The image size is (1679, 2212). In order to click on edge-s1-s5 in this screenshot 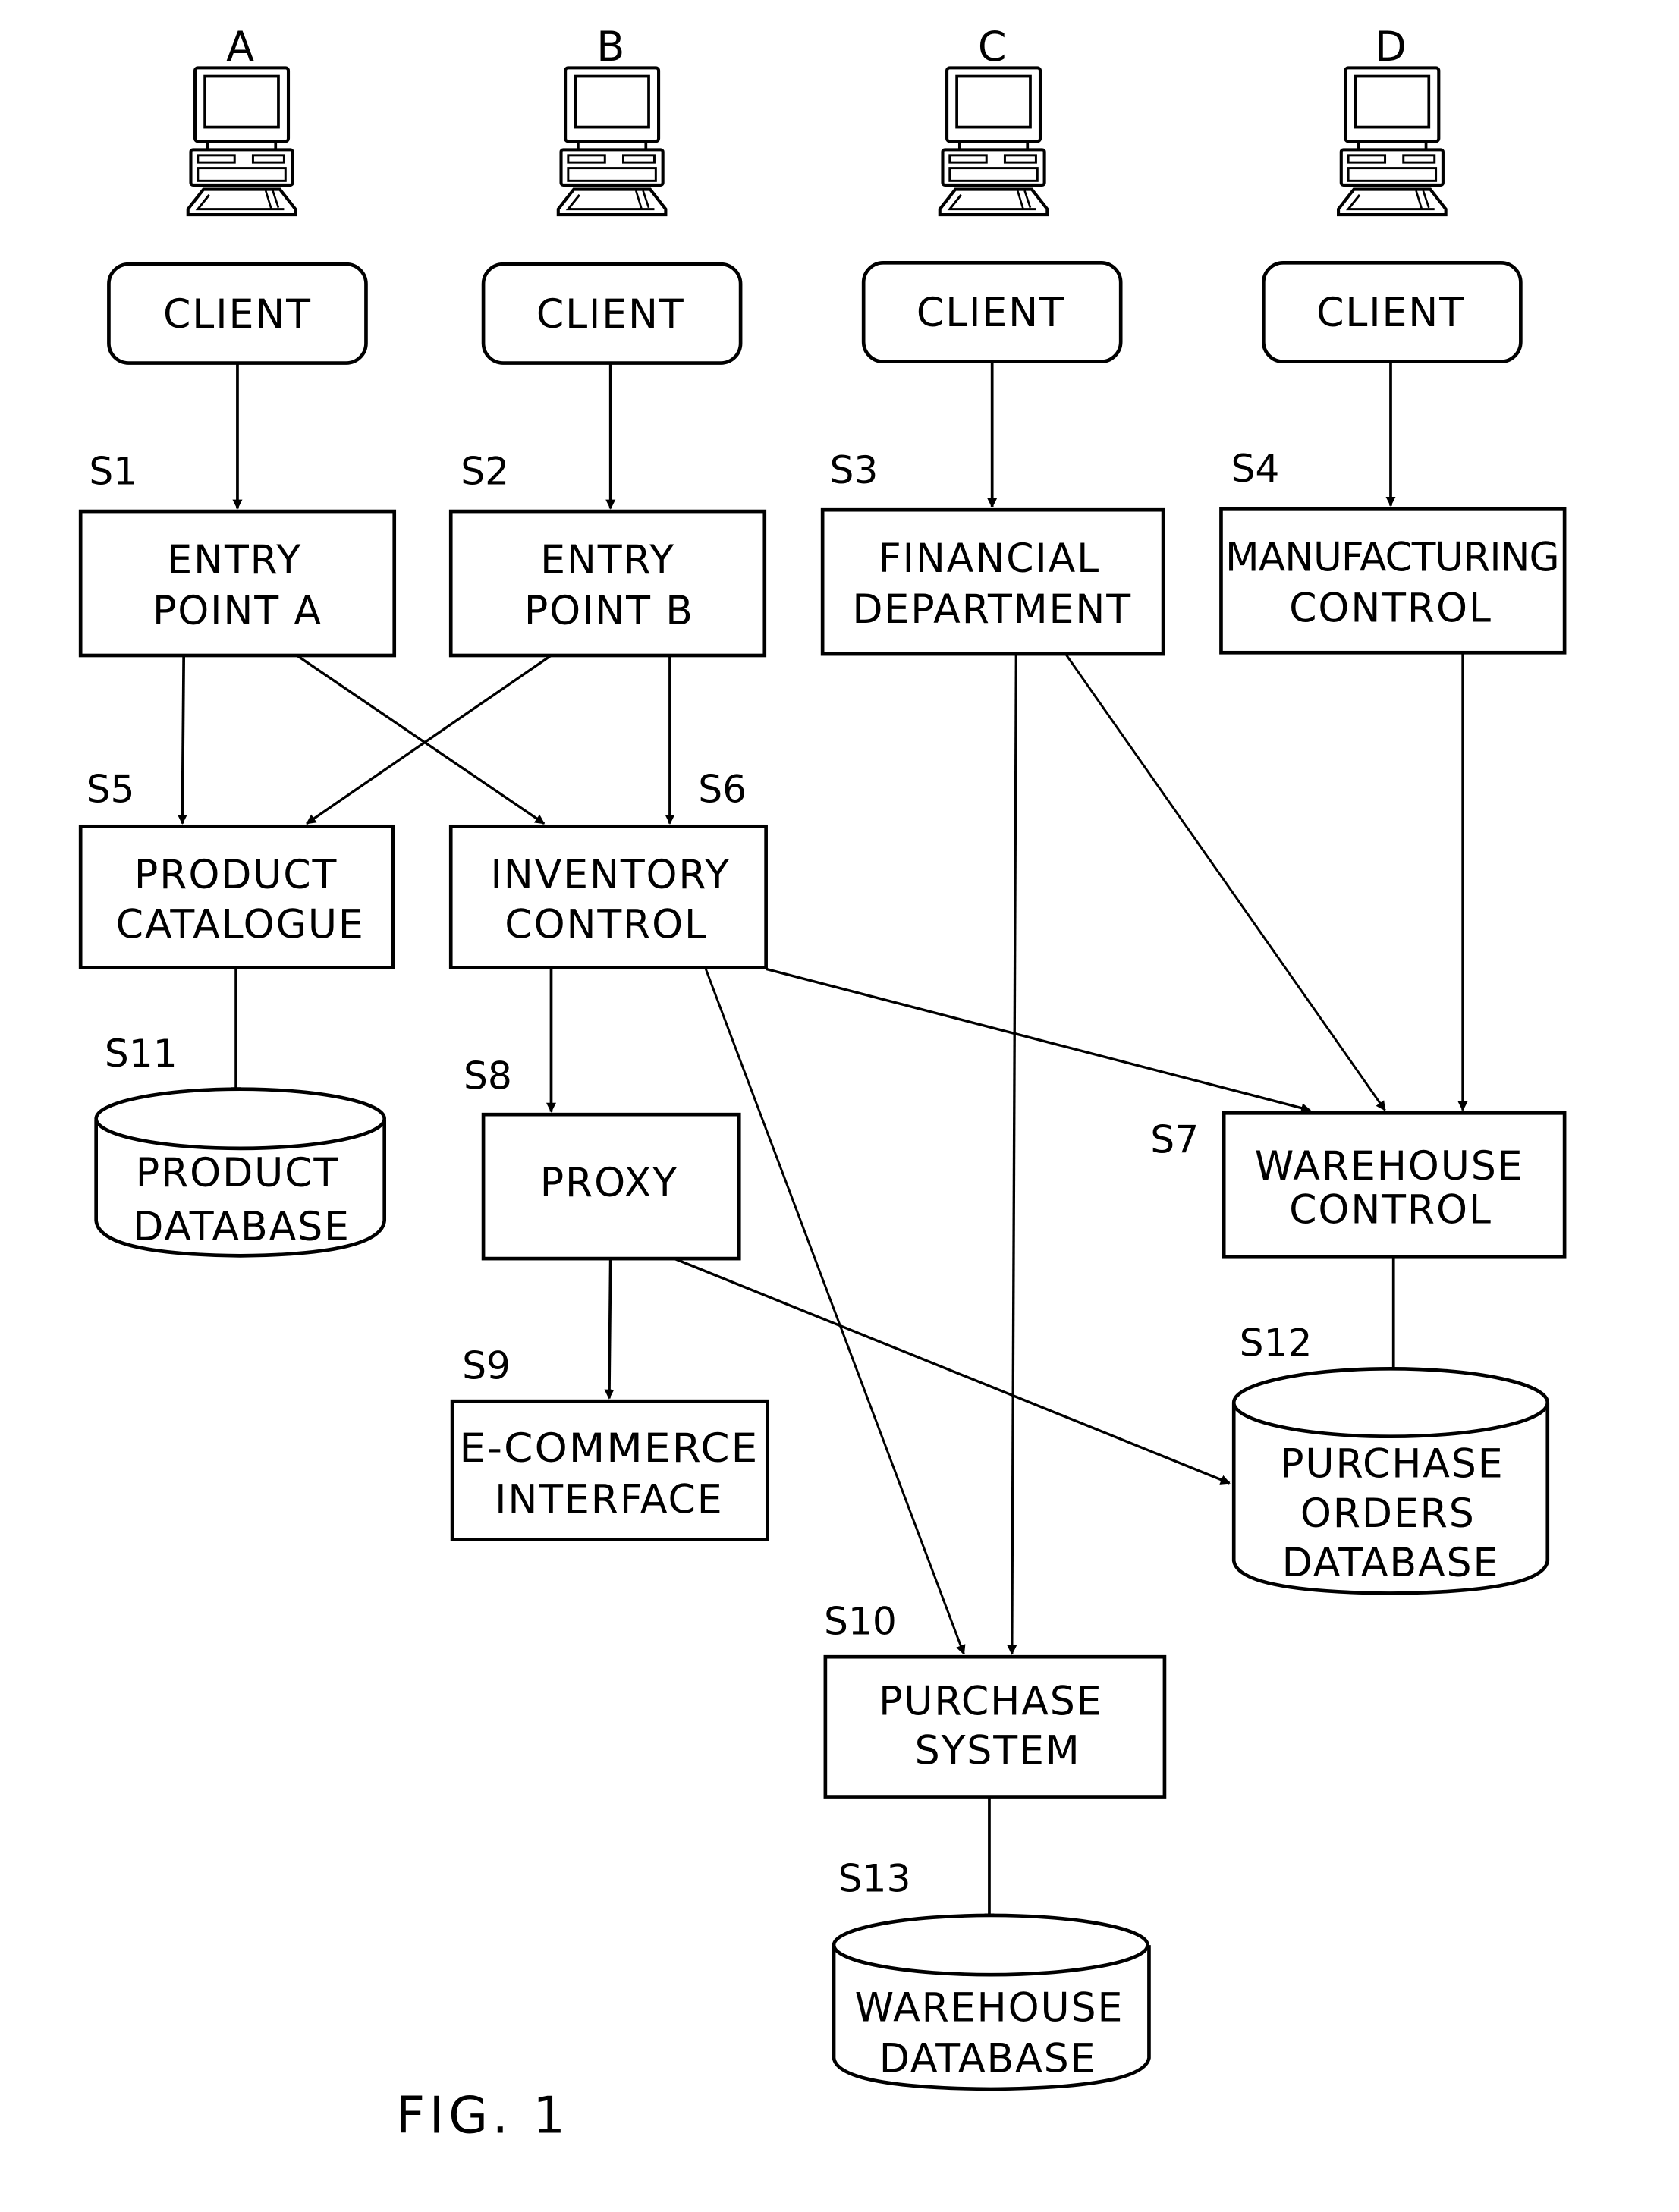, I will do `click(182, 740)`.